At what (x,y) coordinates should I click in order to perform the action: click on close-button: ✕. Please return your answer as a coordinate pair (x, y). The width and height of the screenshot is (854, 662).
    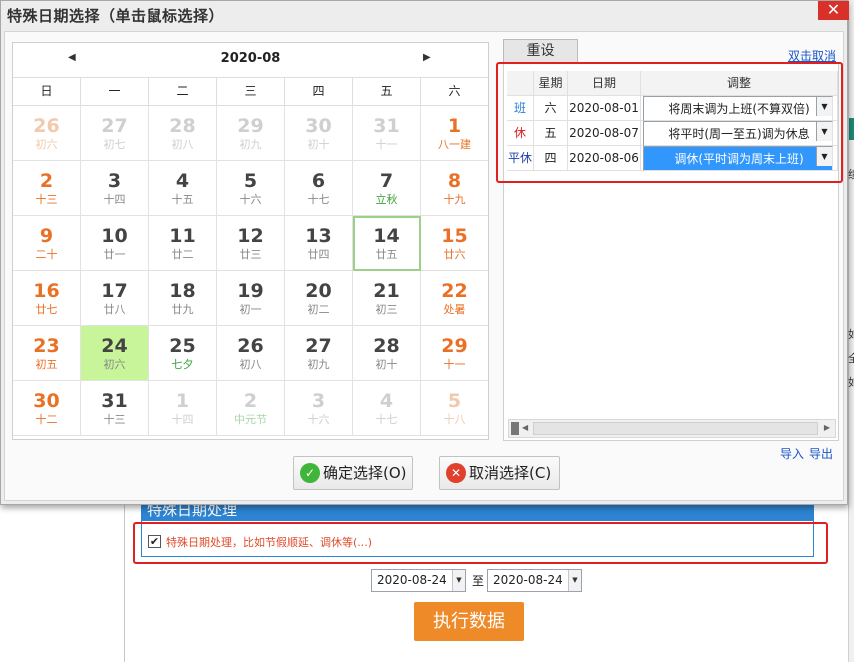
    Looking at the image, I should click on (833, 10).